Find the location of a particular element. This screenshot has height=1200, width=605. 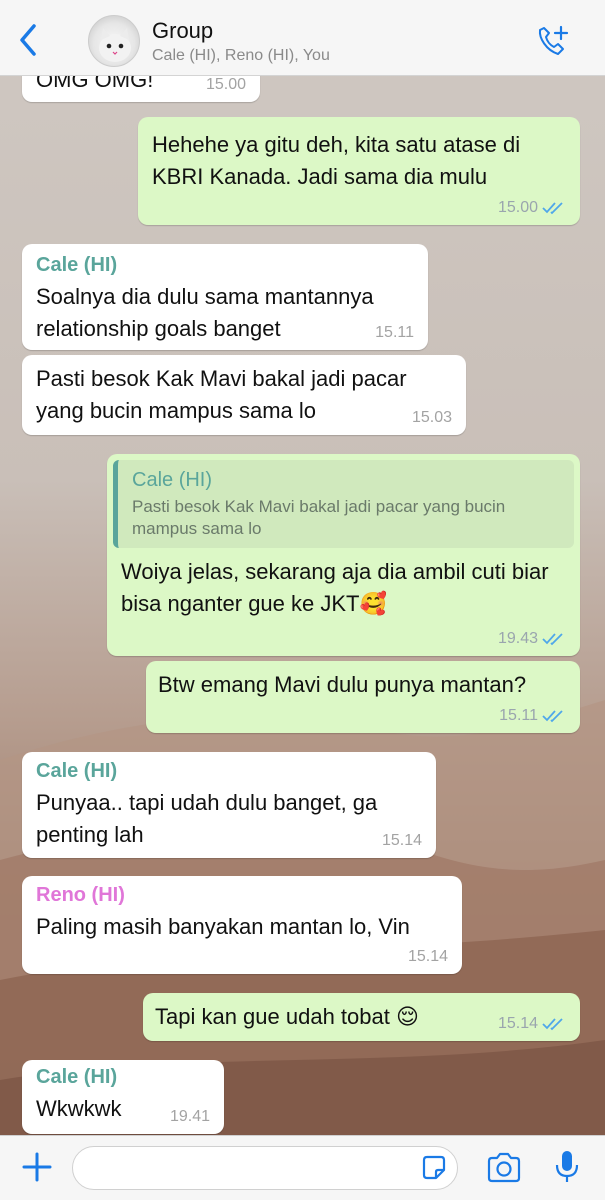

message-time: 19.41 is located at coordinates (189, 1116).